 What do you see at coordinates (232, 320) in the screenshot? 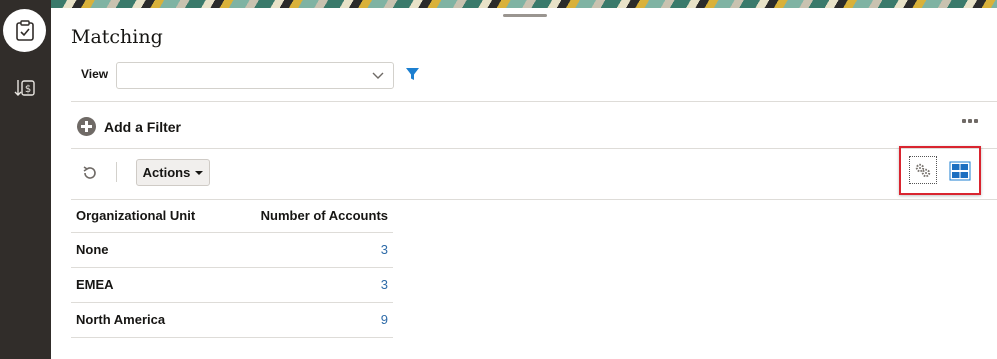
I see `table-row: North America 9` at bounding box center [232, 320].